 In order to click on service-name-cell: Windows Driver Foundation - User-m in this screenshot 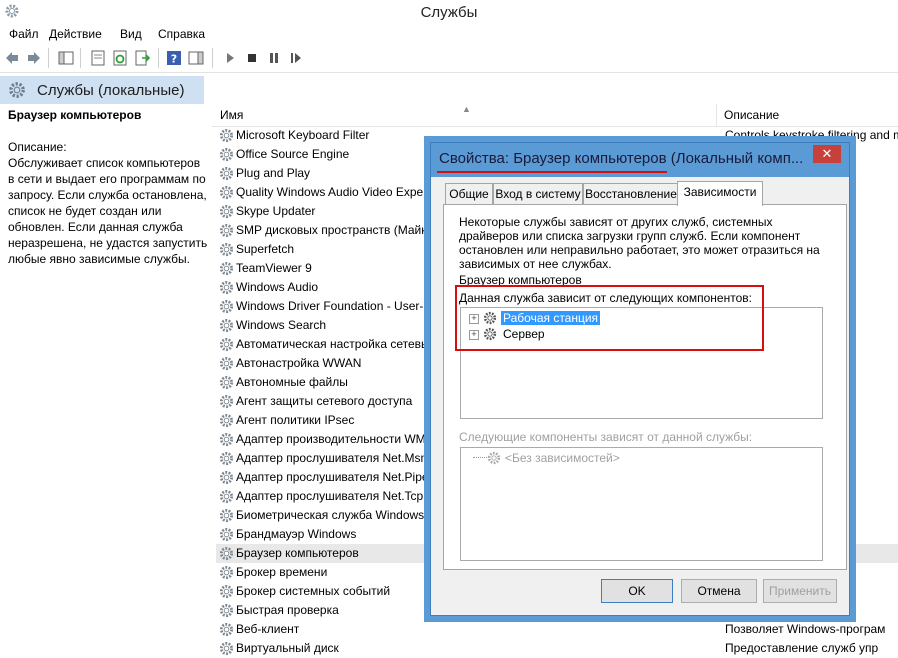, I will do `click(331, 306)`.